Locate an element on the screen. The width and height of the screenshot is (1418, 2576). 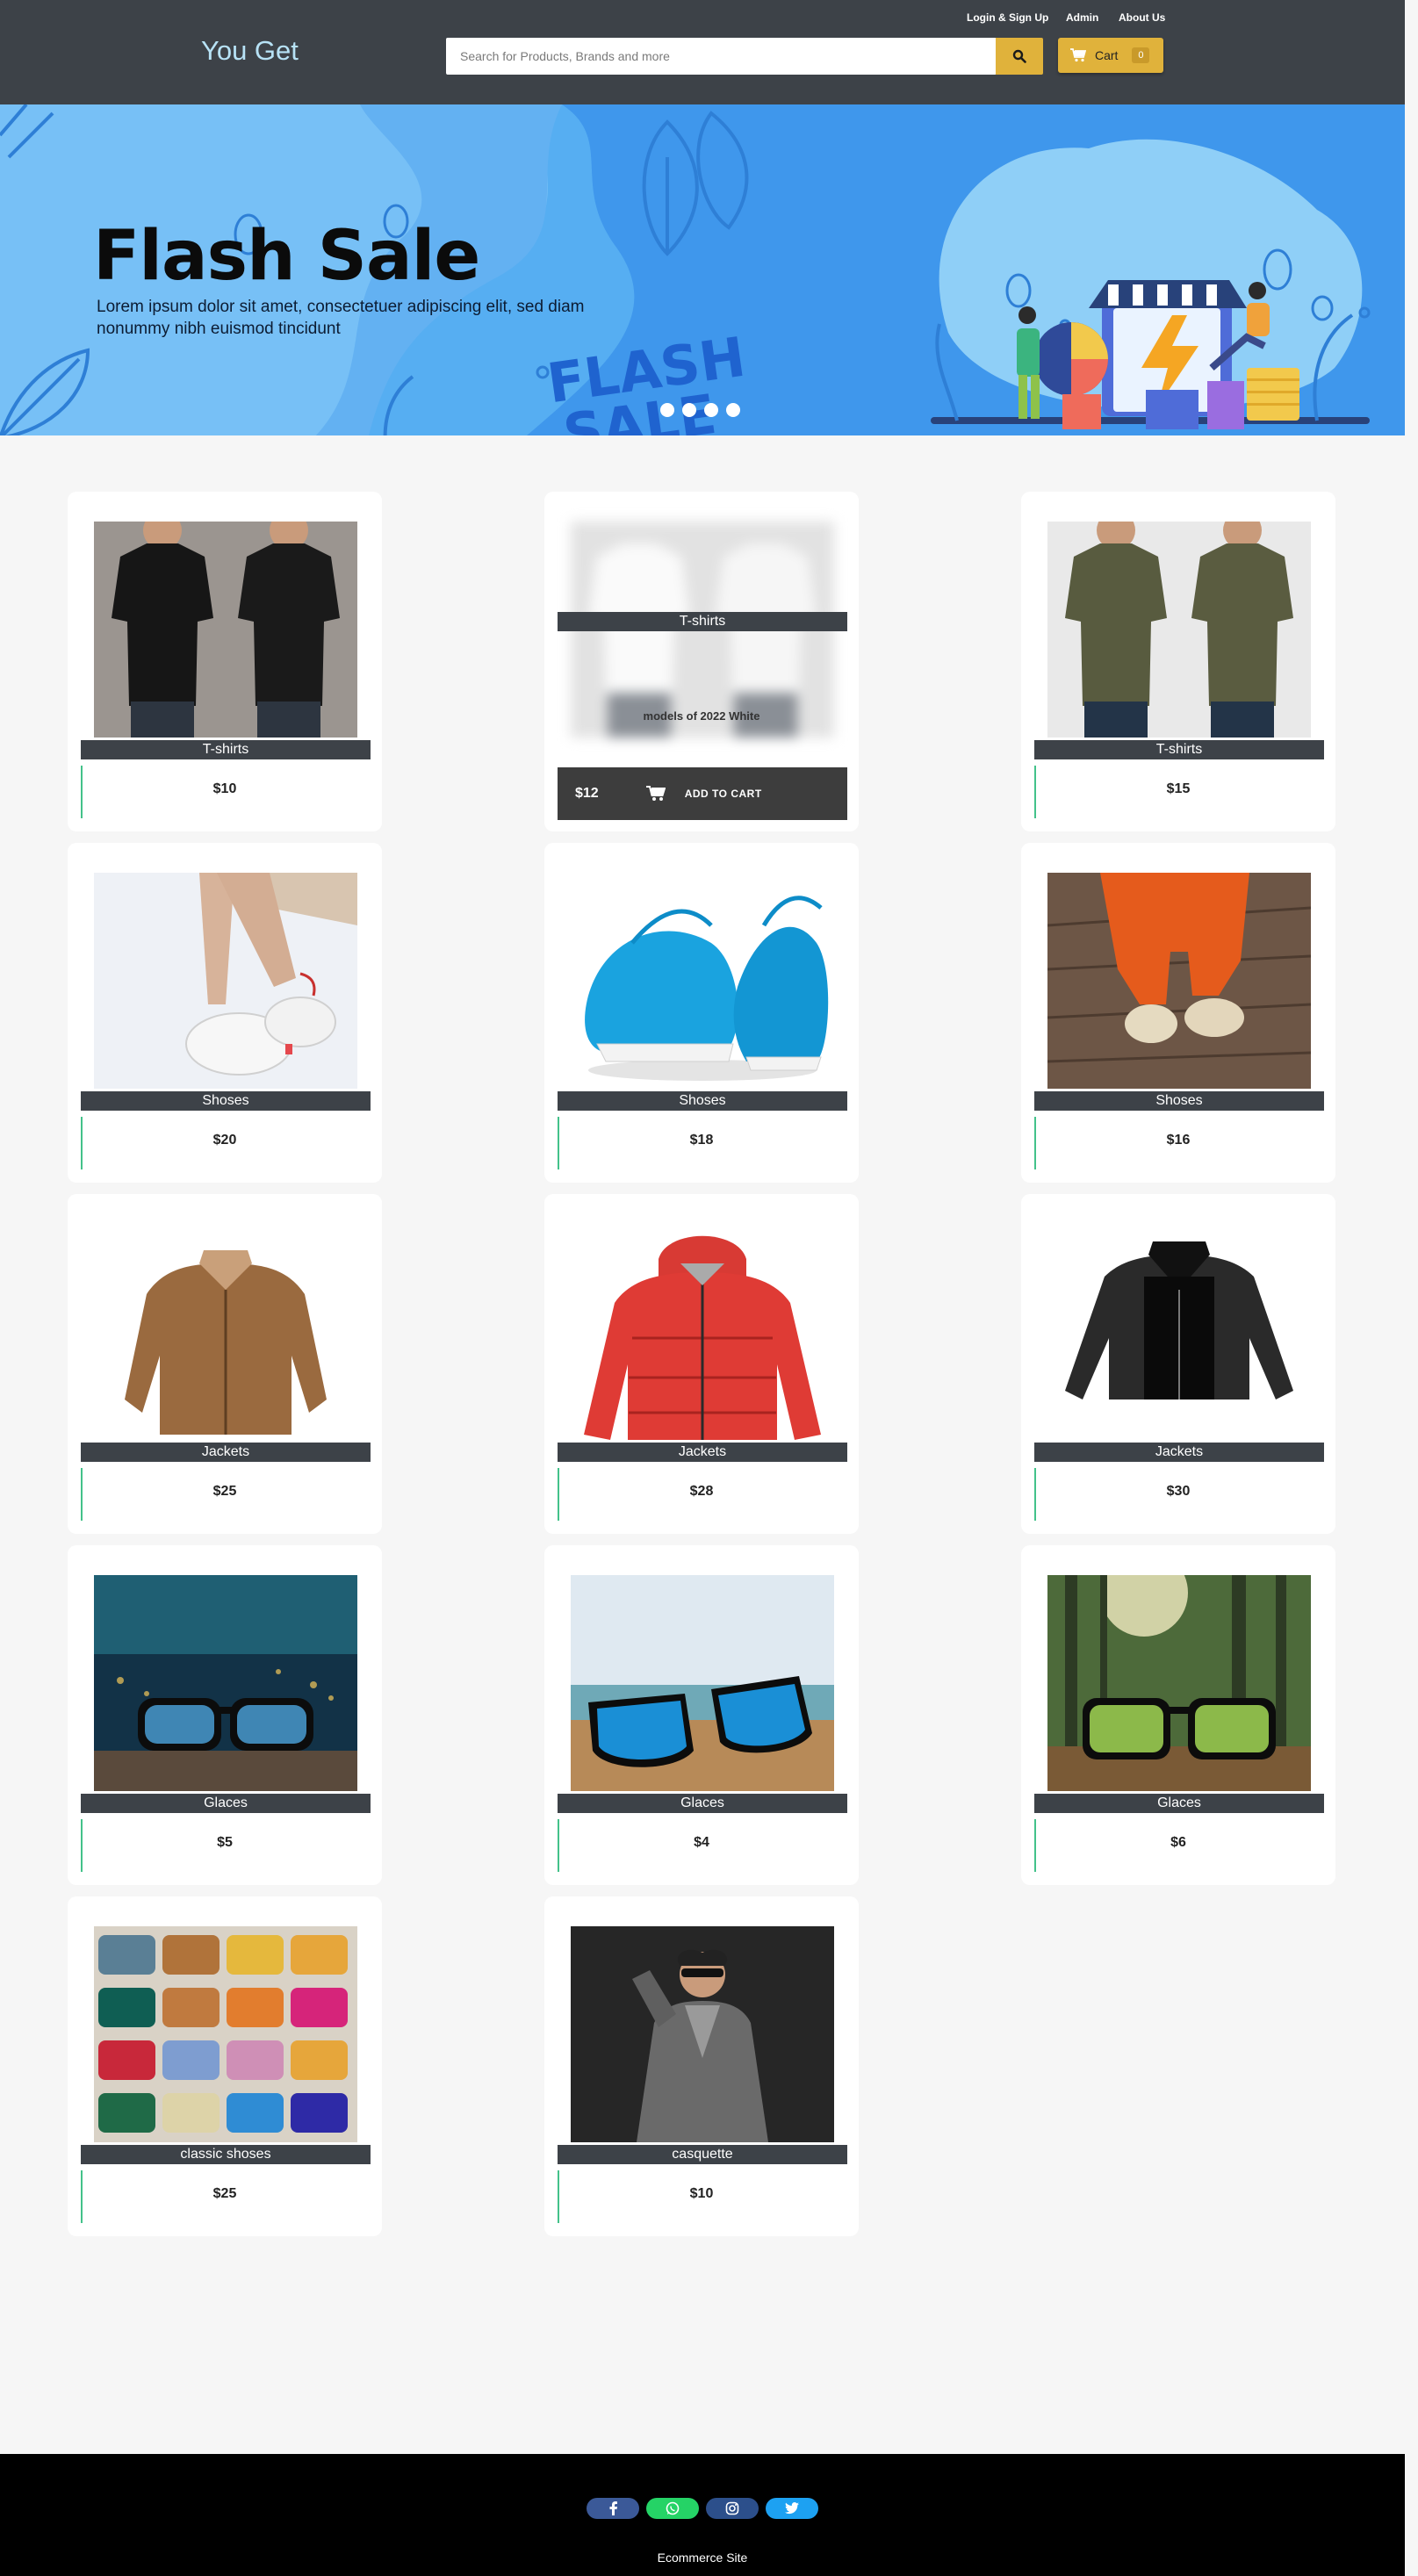
product-buy-bar: $12 ADD TO CART is located at coordinates (702, 793).